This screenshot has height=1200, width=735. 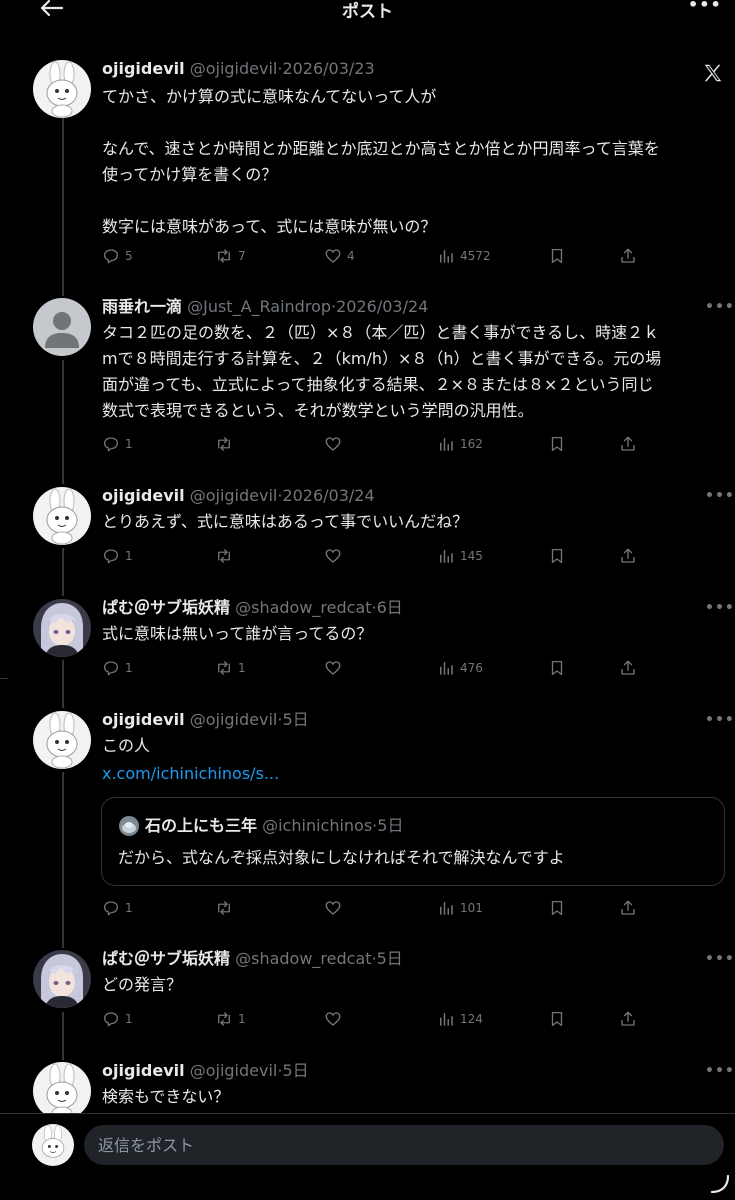 I want to click on x-logo-icon, so click(x=713, y=73).